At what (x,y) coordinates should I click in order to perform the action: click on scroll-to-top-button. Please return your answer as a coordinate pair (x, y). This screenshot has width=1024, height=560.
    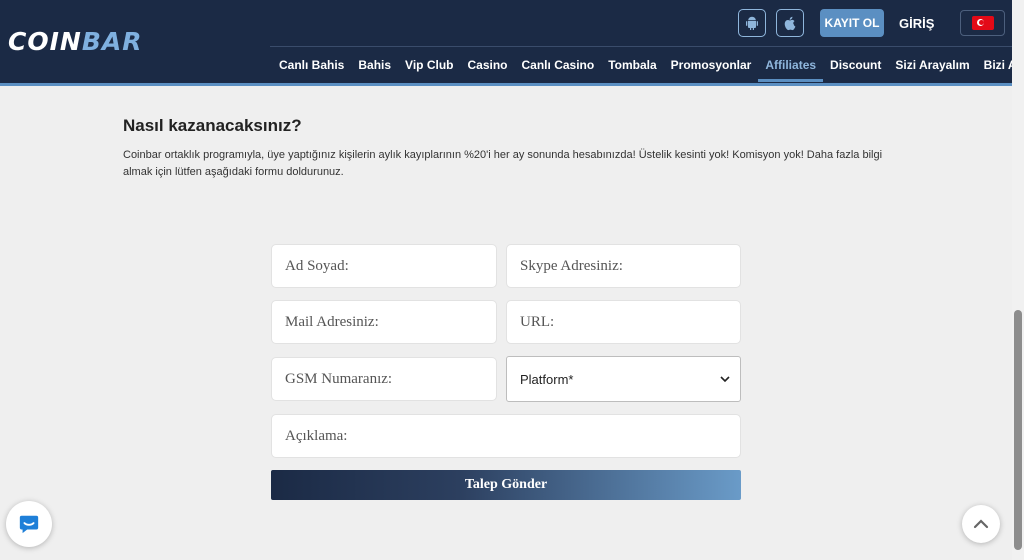
    Looking at the image, I should click on (981, 524).